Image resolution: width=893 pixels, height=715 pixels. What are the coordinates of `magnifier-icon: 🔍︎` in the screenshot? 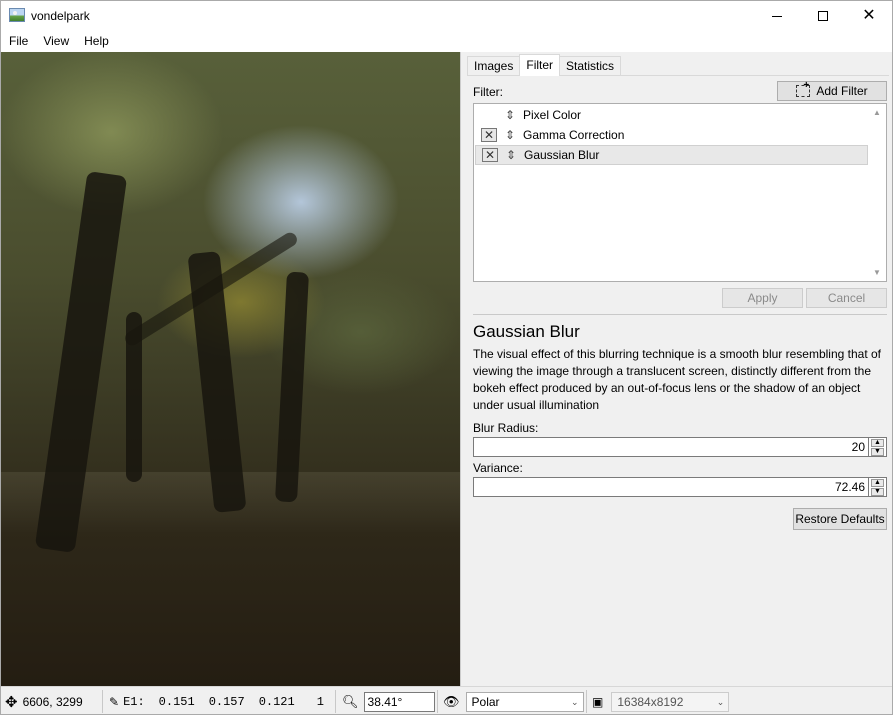 It's located at (350, 701).